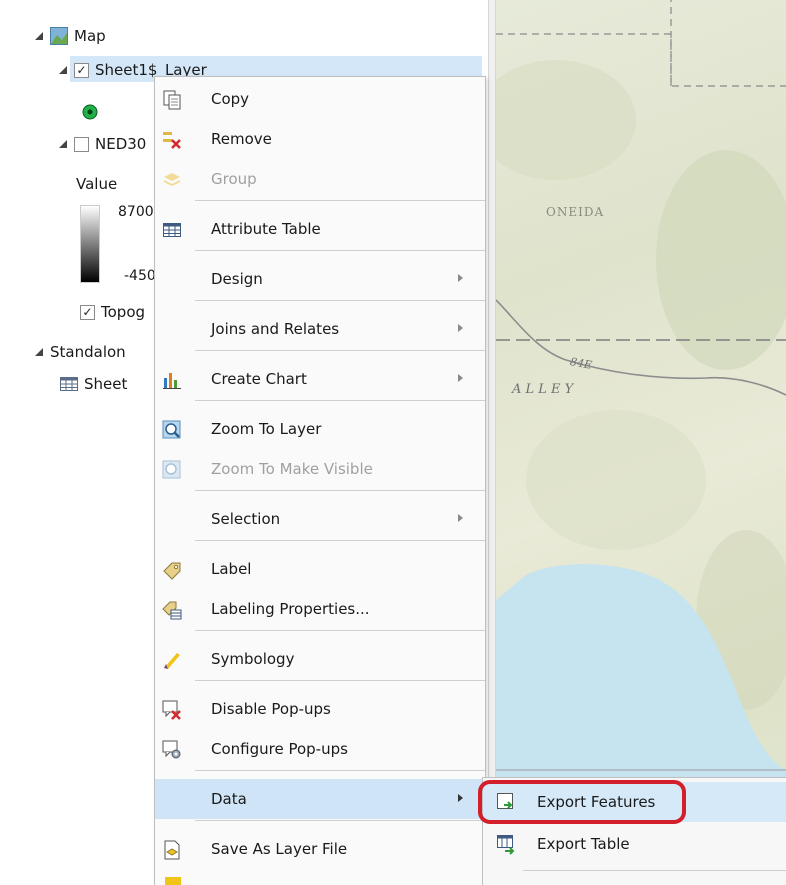 The width and height of the screenshot is (786, 885). I want to click on pane-splitter, so click(492, 442).